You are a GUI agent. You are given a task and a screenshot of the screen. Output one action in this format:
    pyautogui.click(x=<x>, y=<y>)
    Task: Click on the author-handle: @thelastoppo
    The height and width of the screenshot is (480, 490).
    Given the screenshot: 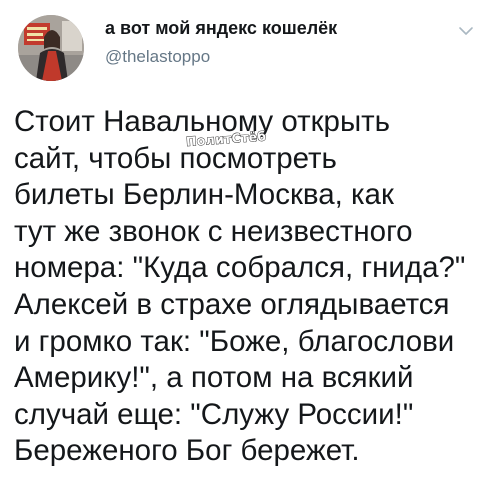 What is the action you would take?
    pyautogui.click(x=157, y=57)
    